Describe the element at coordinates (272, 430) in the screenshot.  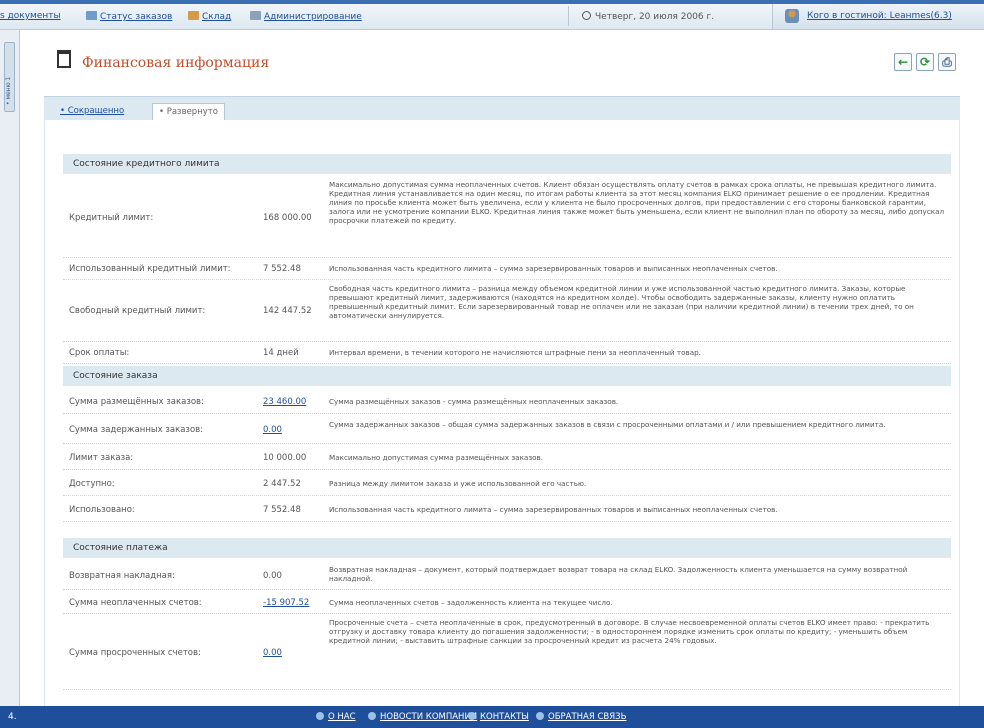
I see `held-orders-link: 0.00` at that location.